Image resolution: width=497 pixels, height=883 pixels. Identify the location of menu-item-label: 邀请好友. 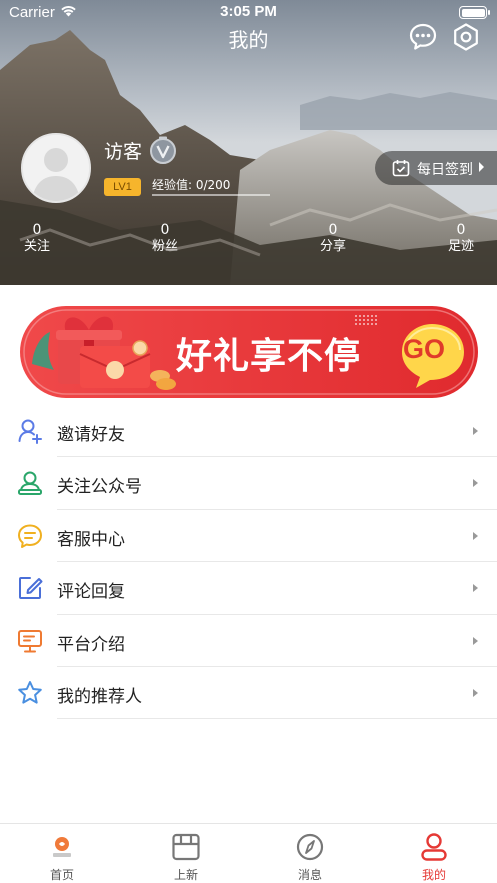
(91, 435).